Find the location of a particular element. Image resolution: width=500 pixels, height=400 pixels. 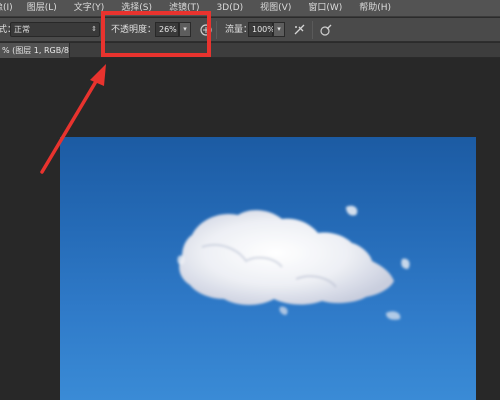

cloud-image is located at coordinates (293, 262).